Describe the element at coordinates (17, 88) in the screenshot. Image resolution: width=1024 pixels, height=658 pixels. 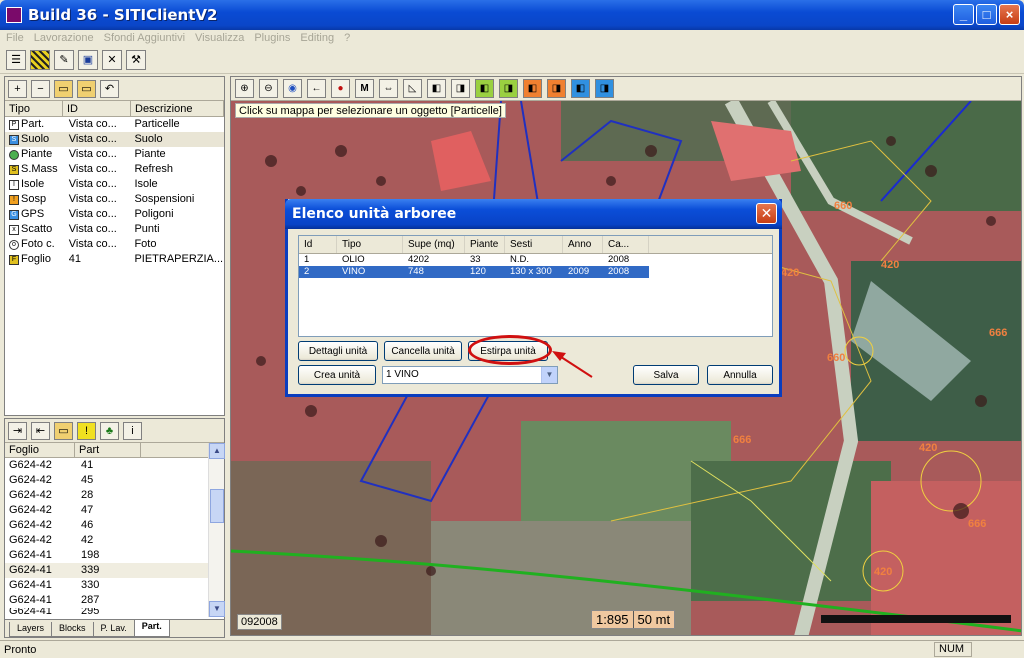
I see `add-icon: +` at that location.